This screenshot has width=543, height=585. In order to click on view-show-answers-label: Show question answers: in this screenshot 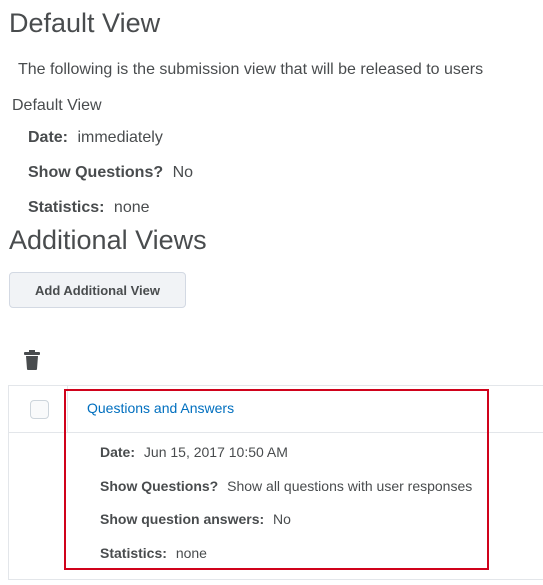, I will do `click(182, 519)`.